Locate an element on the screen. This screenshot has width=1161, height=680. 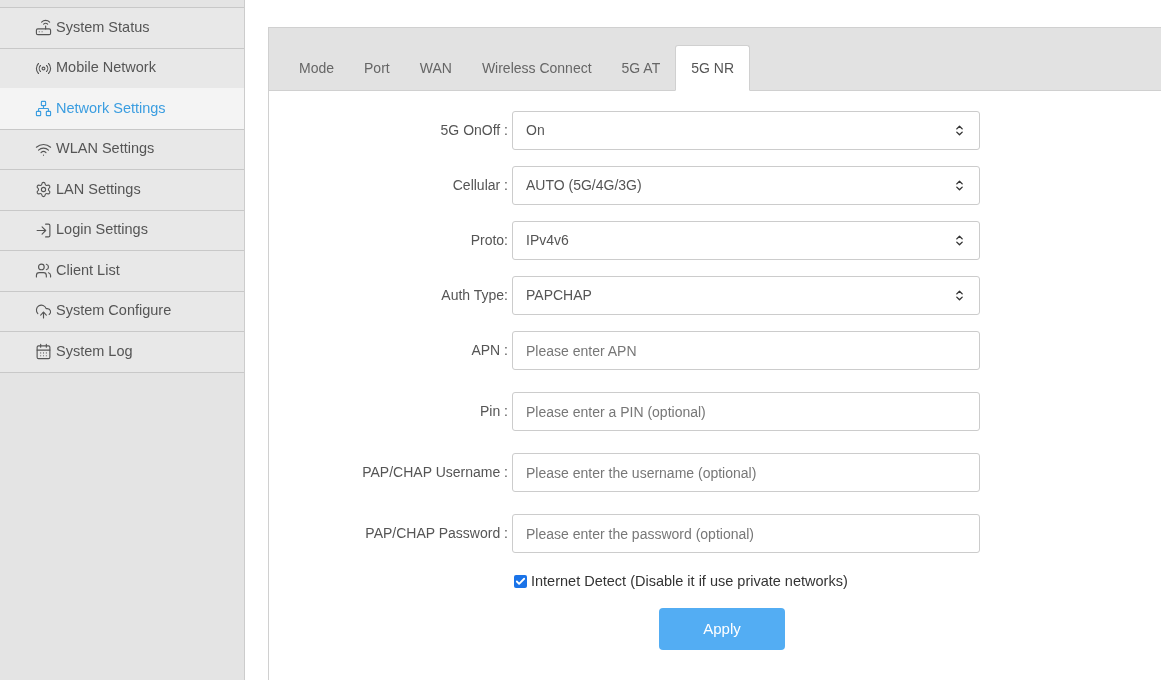
tab: 5G AT is located at coordinates (641, 68).